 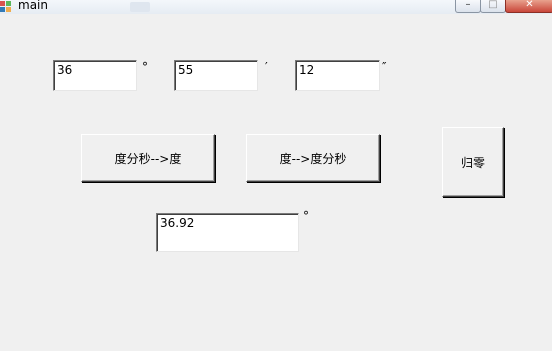 I want to click on reset-button: 归零, so click(x=473, y=162).